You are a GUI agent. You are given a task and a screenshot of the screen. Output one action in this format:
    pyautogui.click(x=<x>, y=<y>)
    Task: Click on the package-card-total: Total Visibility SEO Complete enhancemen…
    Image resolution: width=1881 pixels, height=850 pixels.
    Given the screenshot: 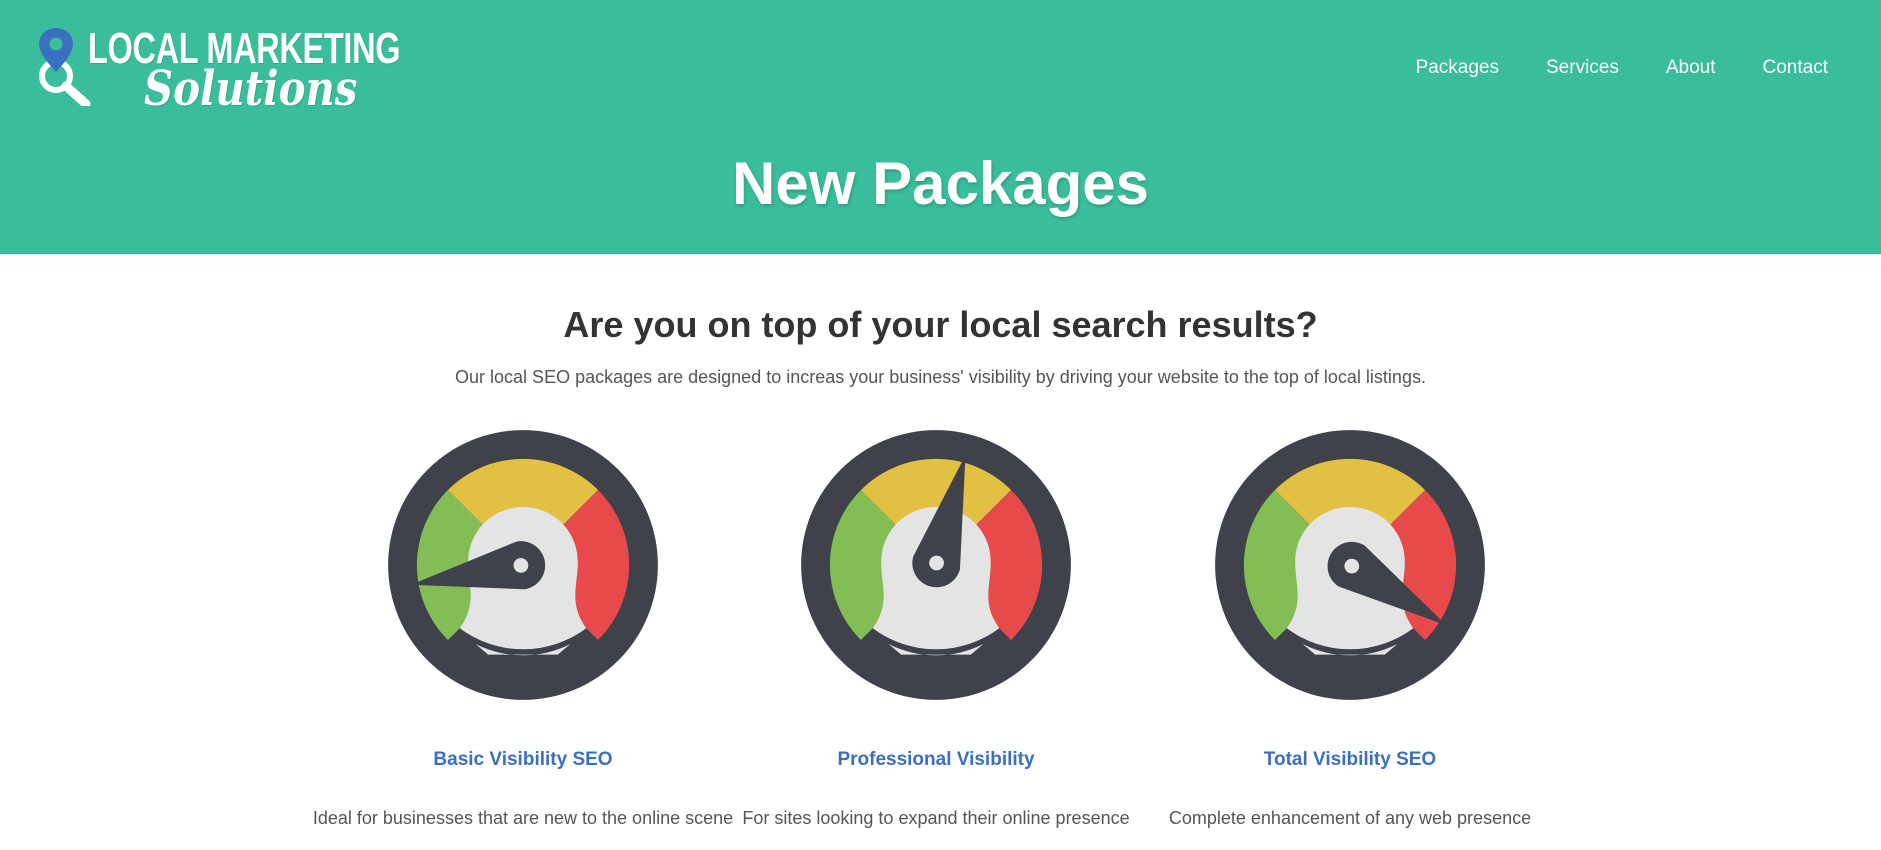 What is the action you would take?
    pyautogui.click(x=1350, y=628)
    